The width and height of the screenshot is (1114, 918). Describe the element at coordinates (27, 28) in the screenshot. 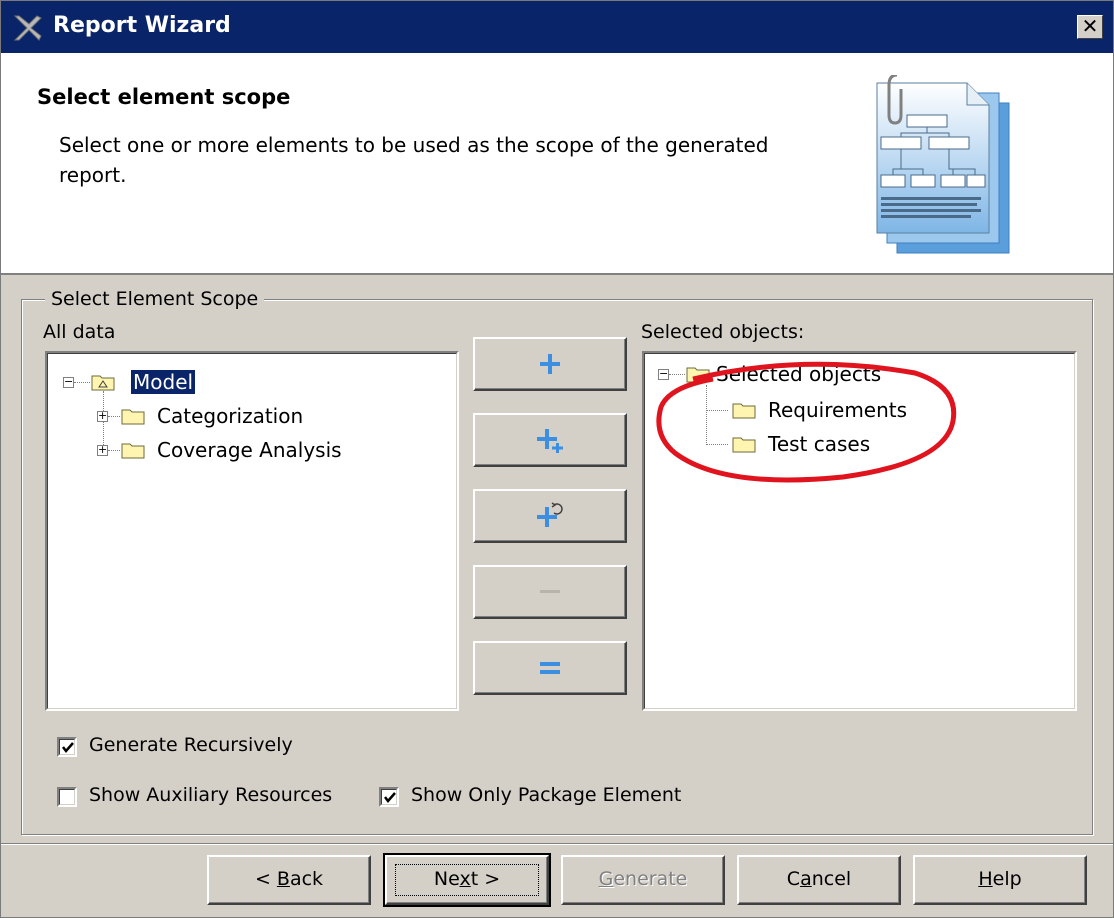

I see `app-logo-icon` at that location.